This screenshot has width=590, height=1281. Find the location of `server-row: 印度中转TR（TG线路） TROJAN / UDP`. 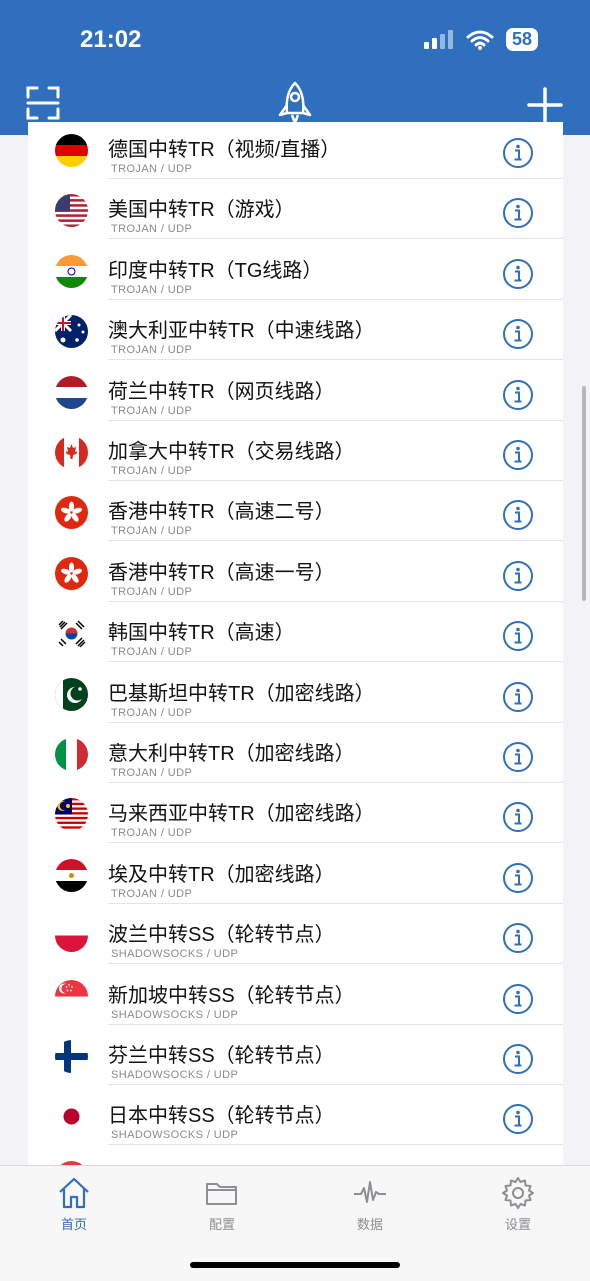

server-row: 印度中转TR（TG线路） TROJAN / UDP is located at coordinates (295, 270).